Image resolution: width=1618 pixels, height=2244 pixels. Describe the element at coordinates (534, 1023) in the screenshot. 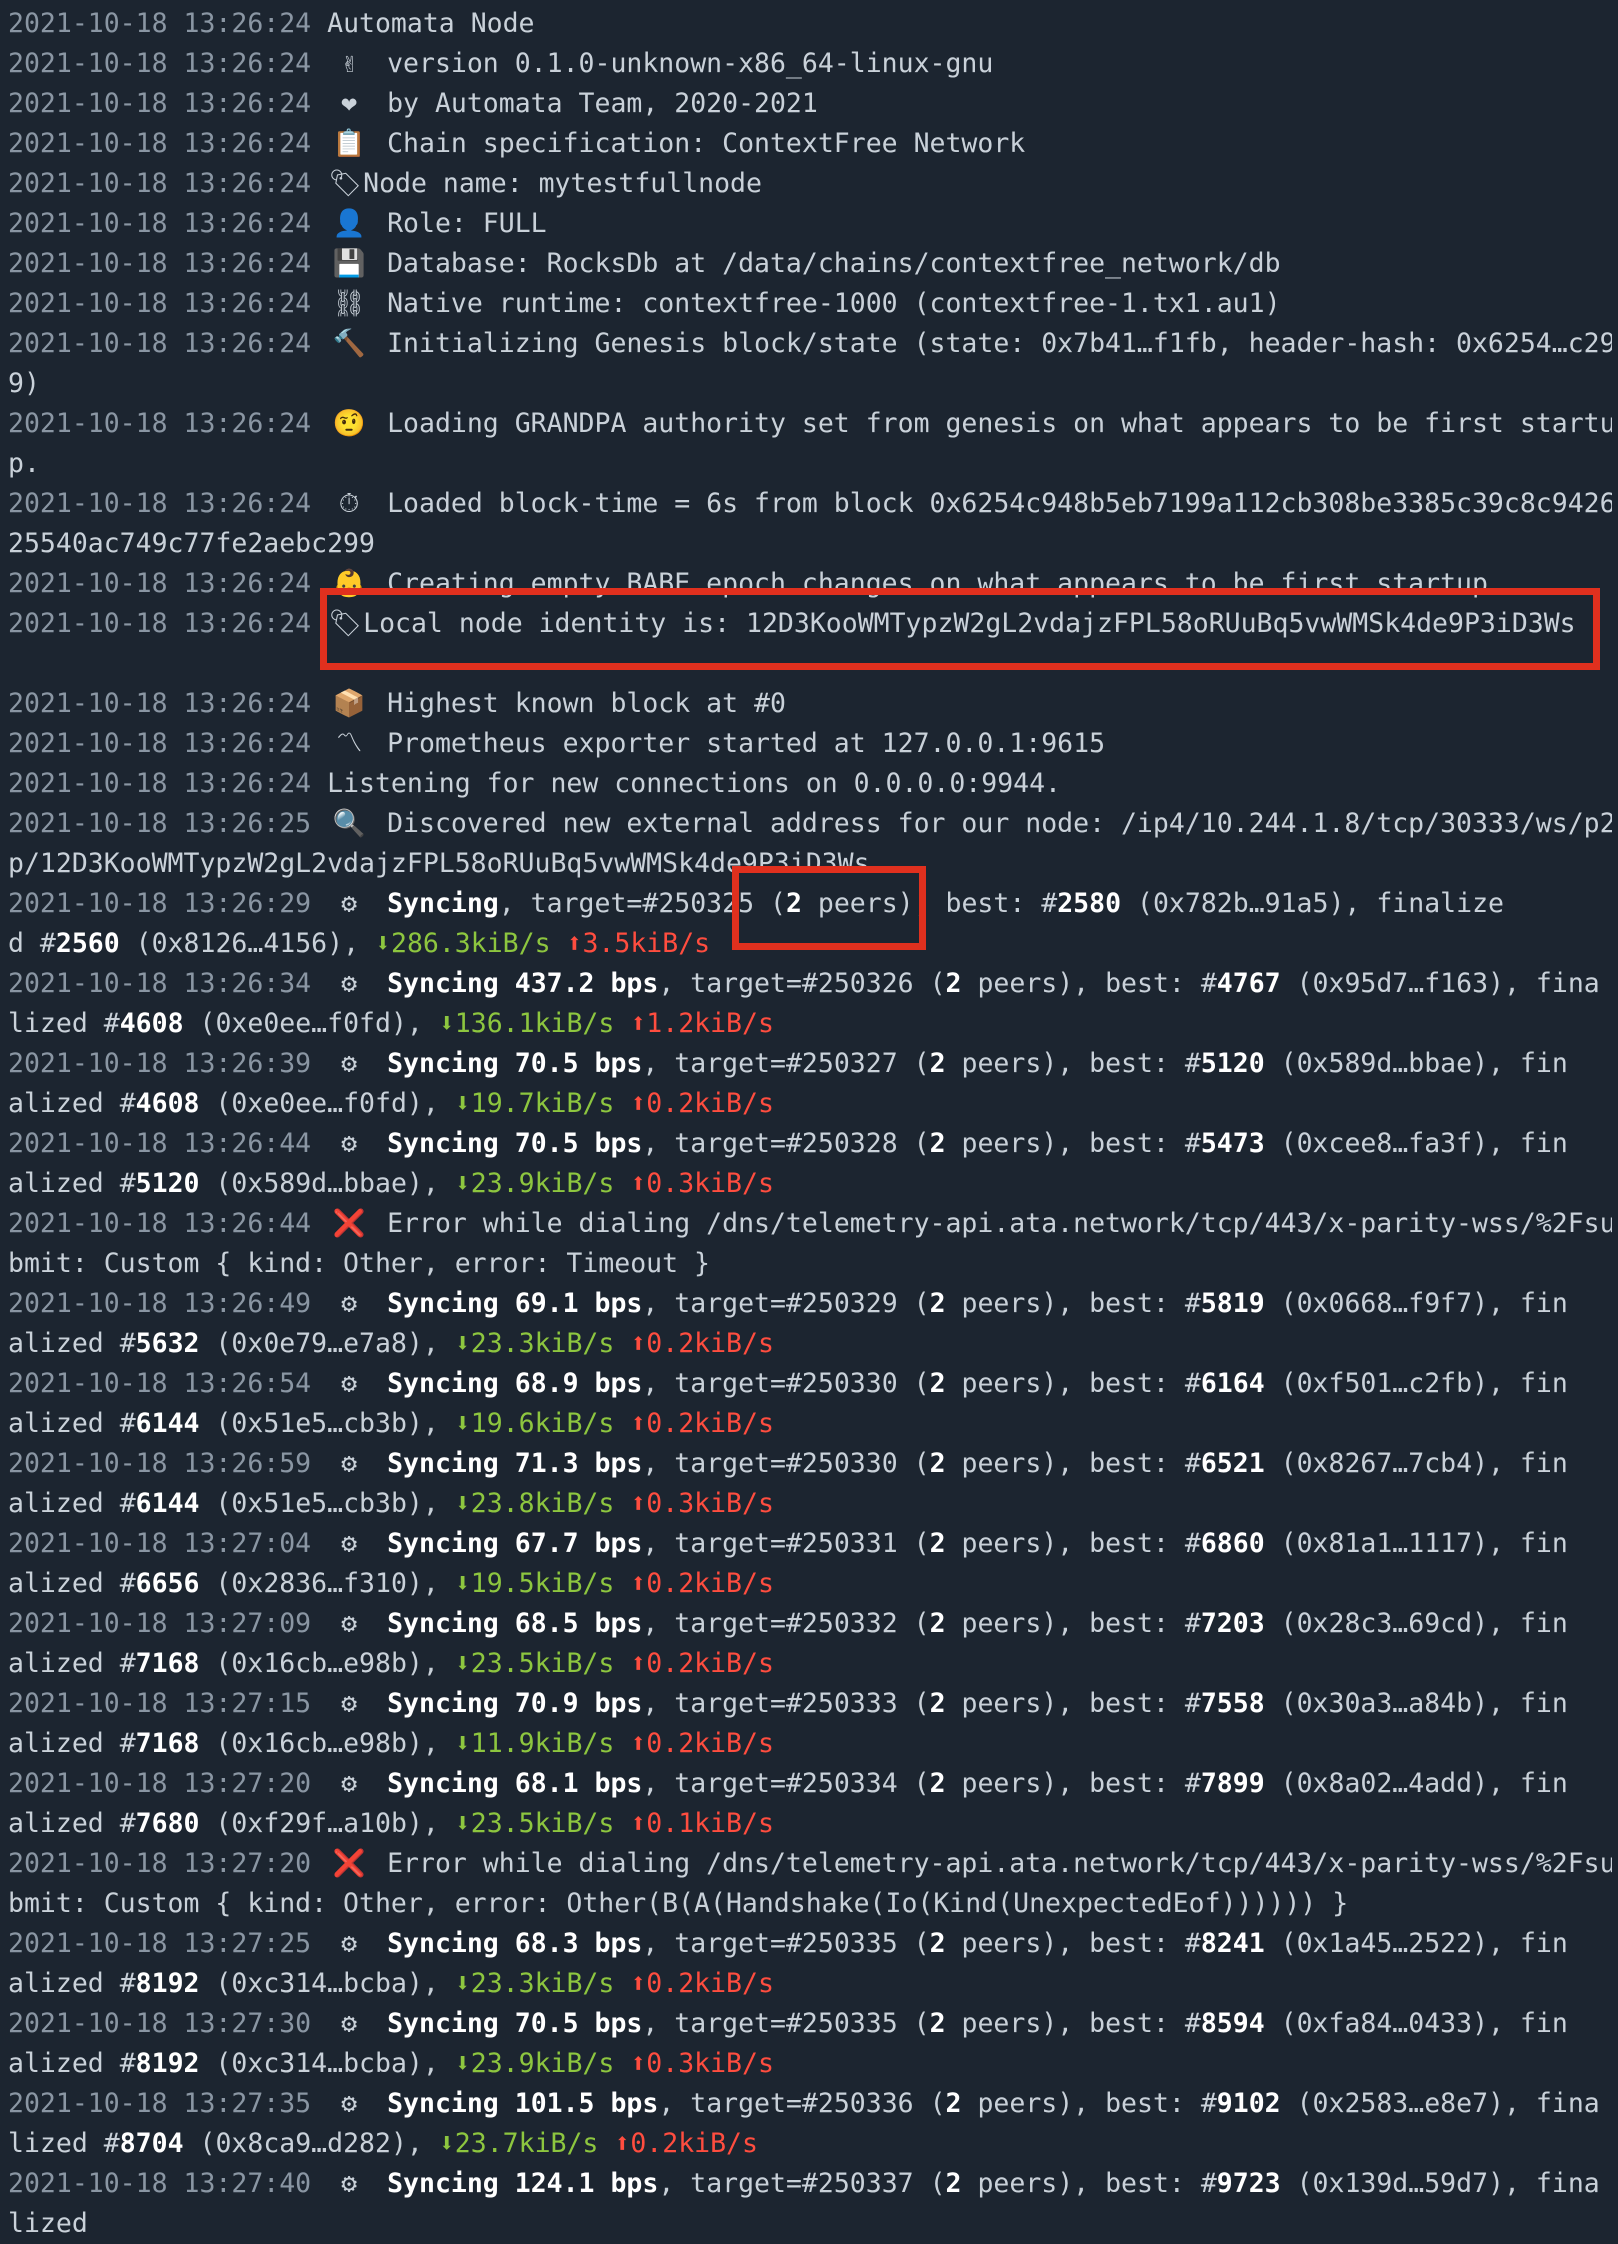

I see `download-rate: 136.1kiB/s` at that location.